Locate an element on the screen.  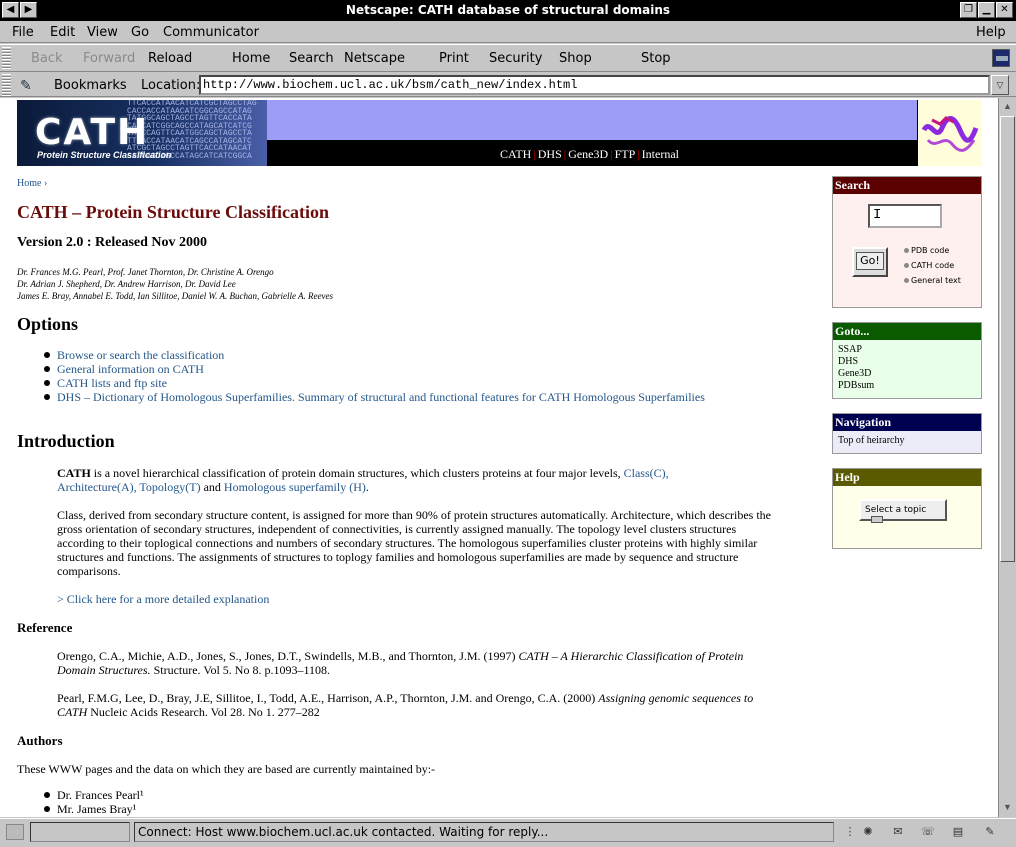
security-lock-icon is located at coordinates (15, 832).